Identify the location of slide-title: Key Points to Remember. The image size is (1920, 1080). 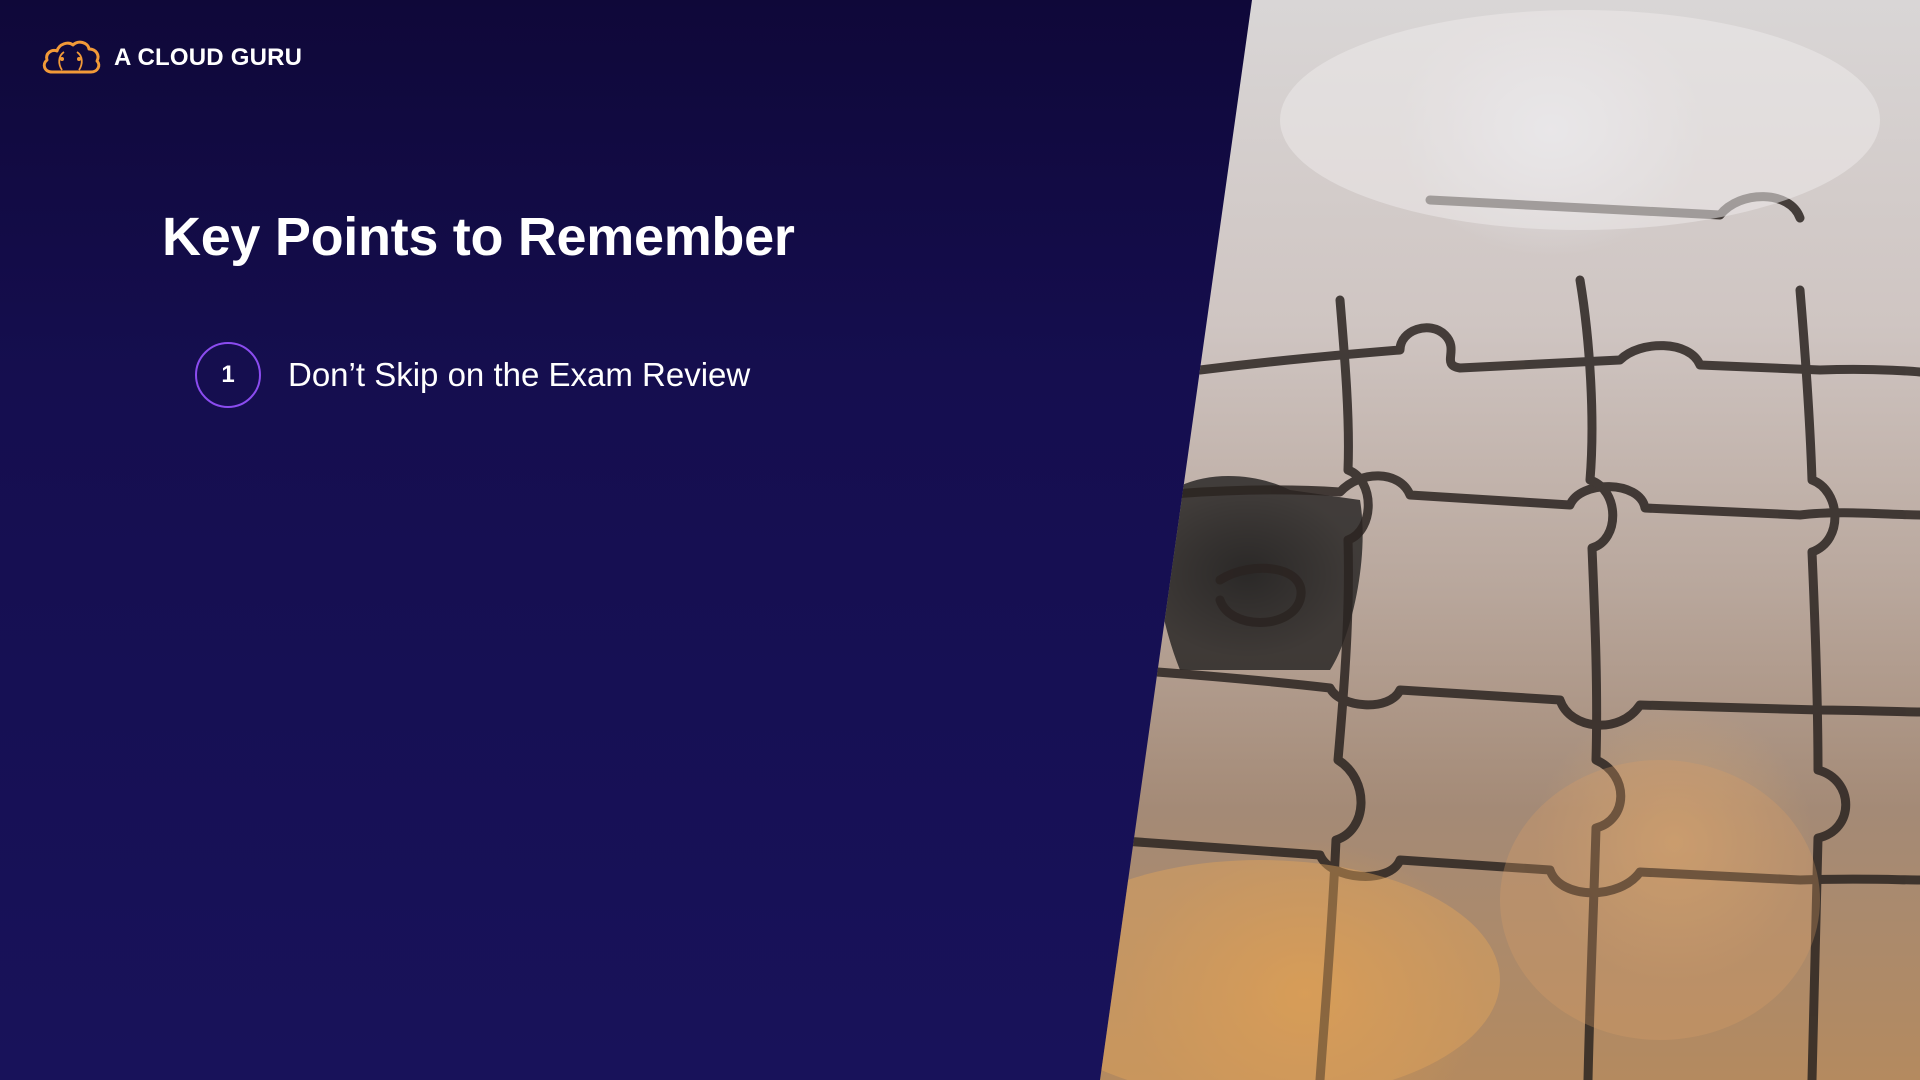
(478, 237).